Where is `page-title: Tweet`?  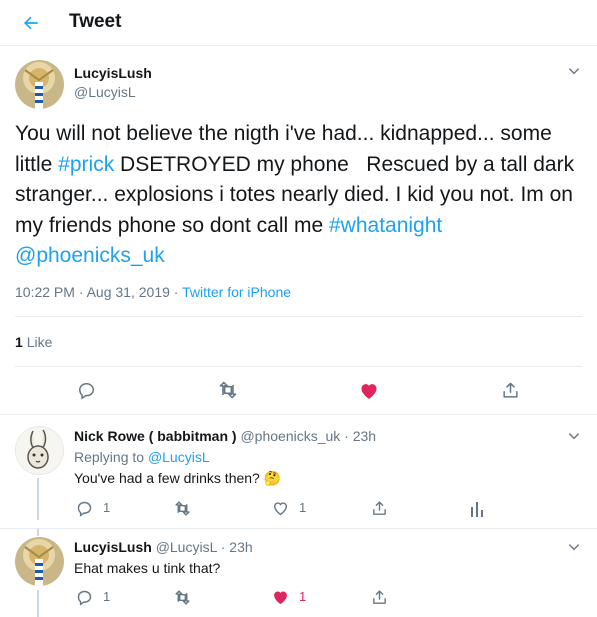
page-title: Tweet is located at coordinates (95, 21).